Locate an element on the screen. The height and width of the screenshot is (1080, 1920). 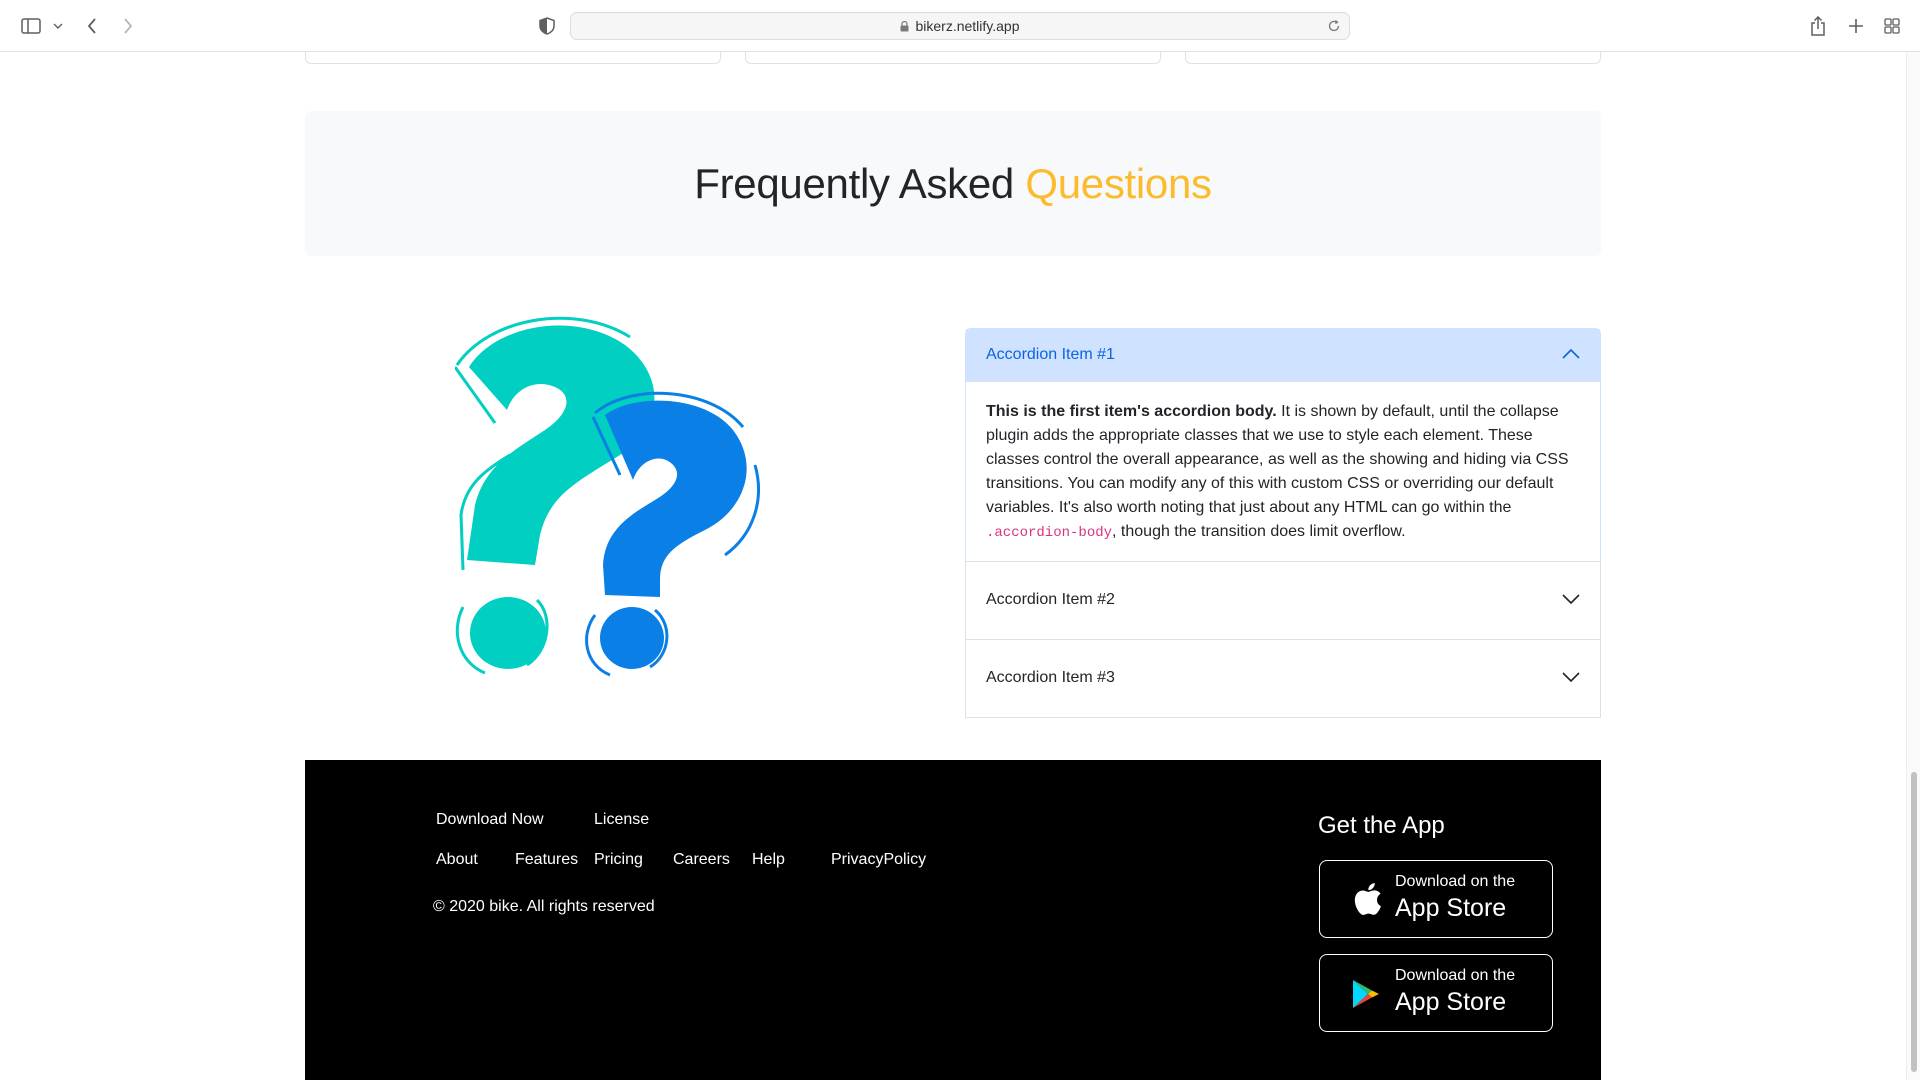
accordion-header-3: Accordion Item #3 is located at coordinates (1283, 678).